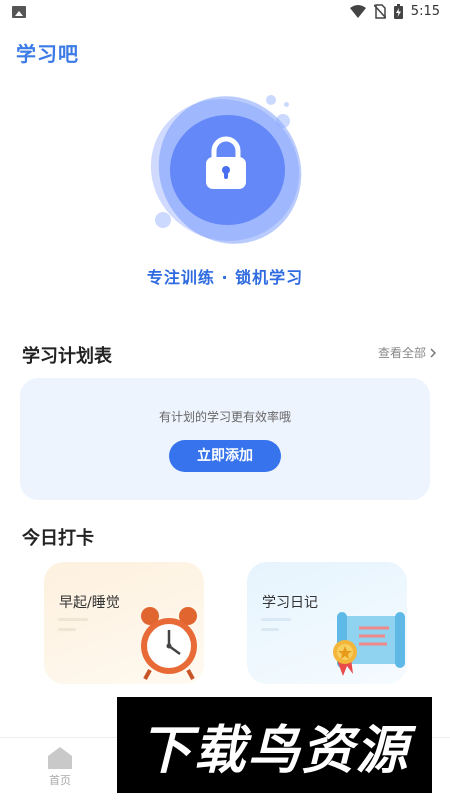 The image size is (450, 800). I want to click on status-time: 5:15, so click(425, 11).